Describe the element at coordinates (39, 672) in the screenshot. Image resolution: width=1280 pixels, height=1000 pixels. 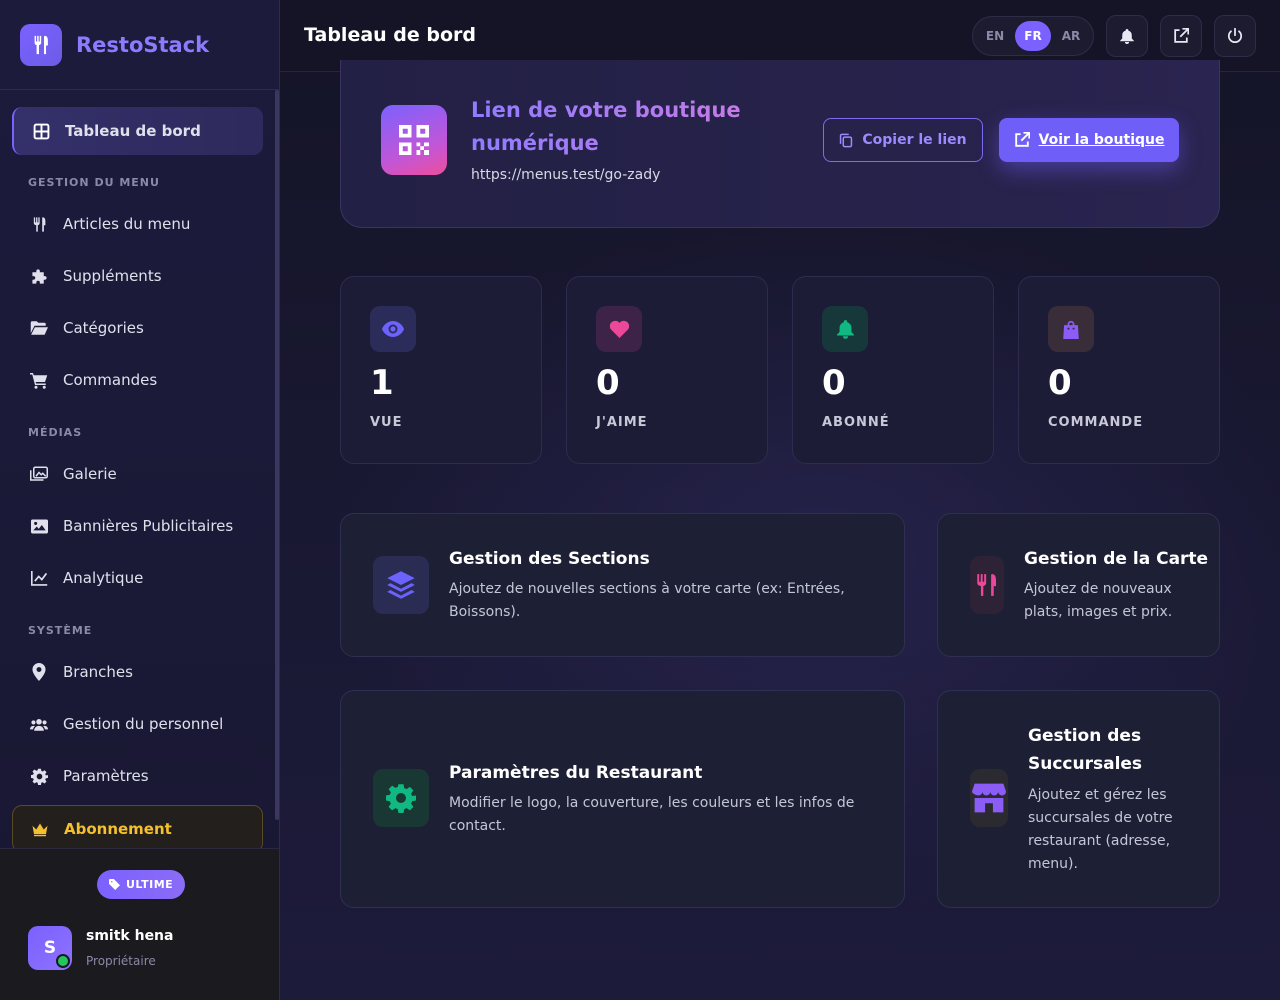
I see `map-pin-icon` at that location.